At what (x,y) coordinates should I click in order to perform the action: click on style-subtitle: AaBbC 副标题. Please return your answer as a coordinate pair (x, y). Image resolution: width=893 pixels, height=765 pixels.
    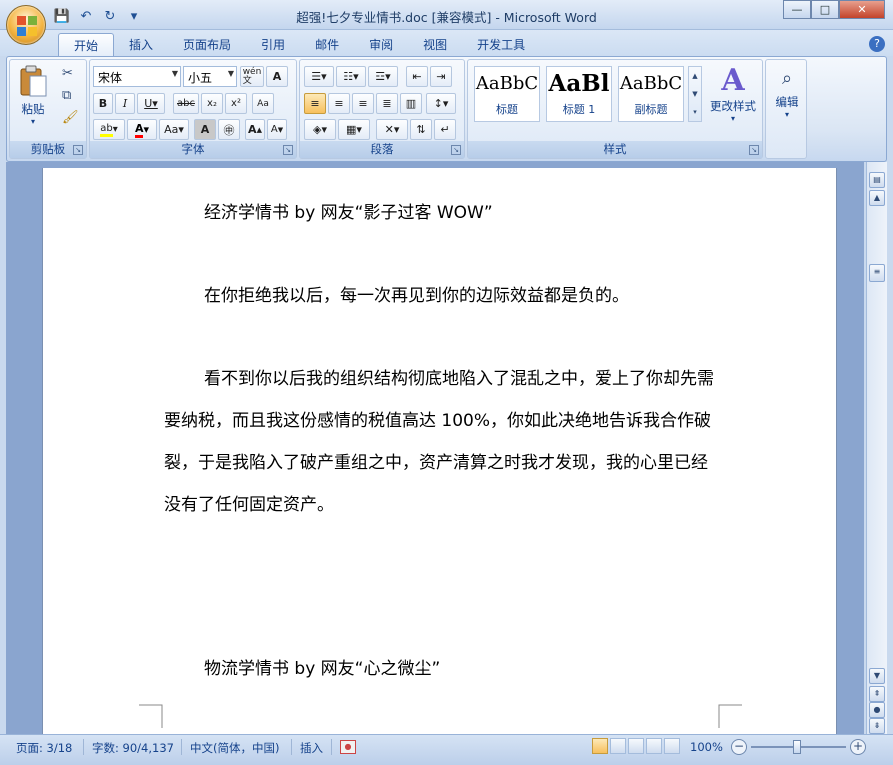
    Looking at the image, I should click on (651, 94).